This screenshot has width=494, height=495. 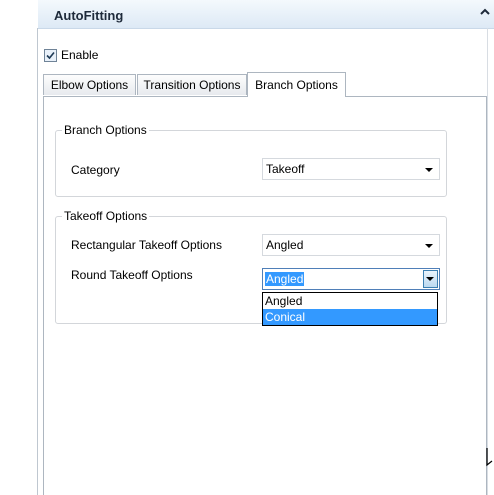 What do you see at coordinates (489, 457) in the screenshot?
I see `resize-cursor-icon` at bounding box center [489, 457].